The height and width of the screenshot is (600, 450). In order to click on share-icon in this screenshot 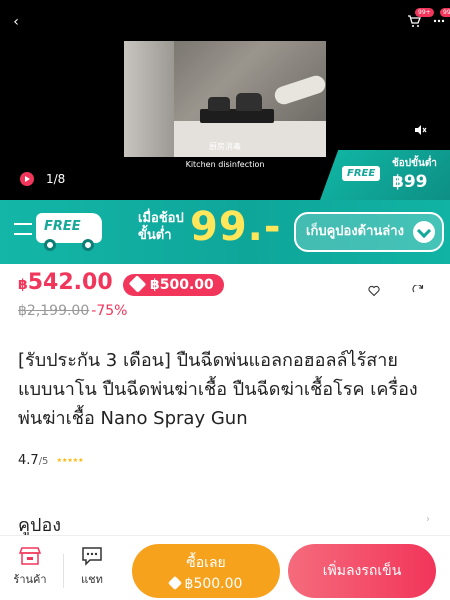, I will do `click(418, 288)`.